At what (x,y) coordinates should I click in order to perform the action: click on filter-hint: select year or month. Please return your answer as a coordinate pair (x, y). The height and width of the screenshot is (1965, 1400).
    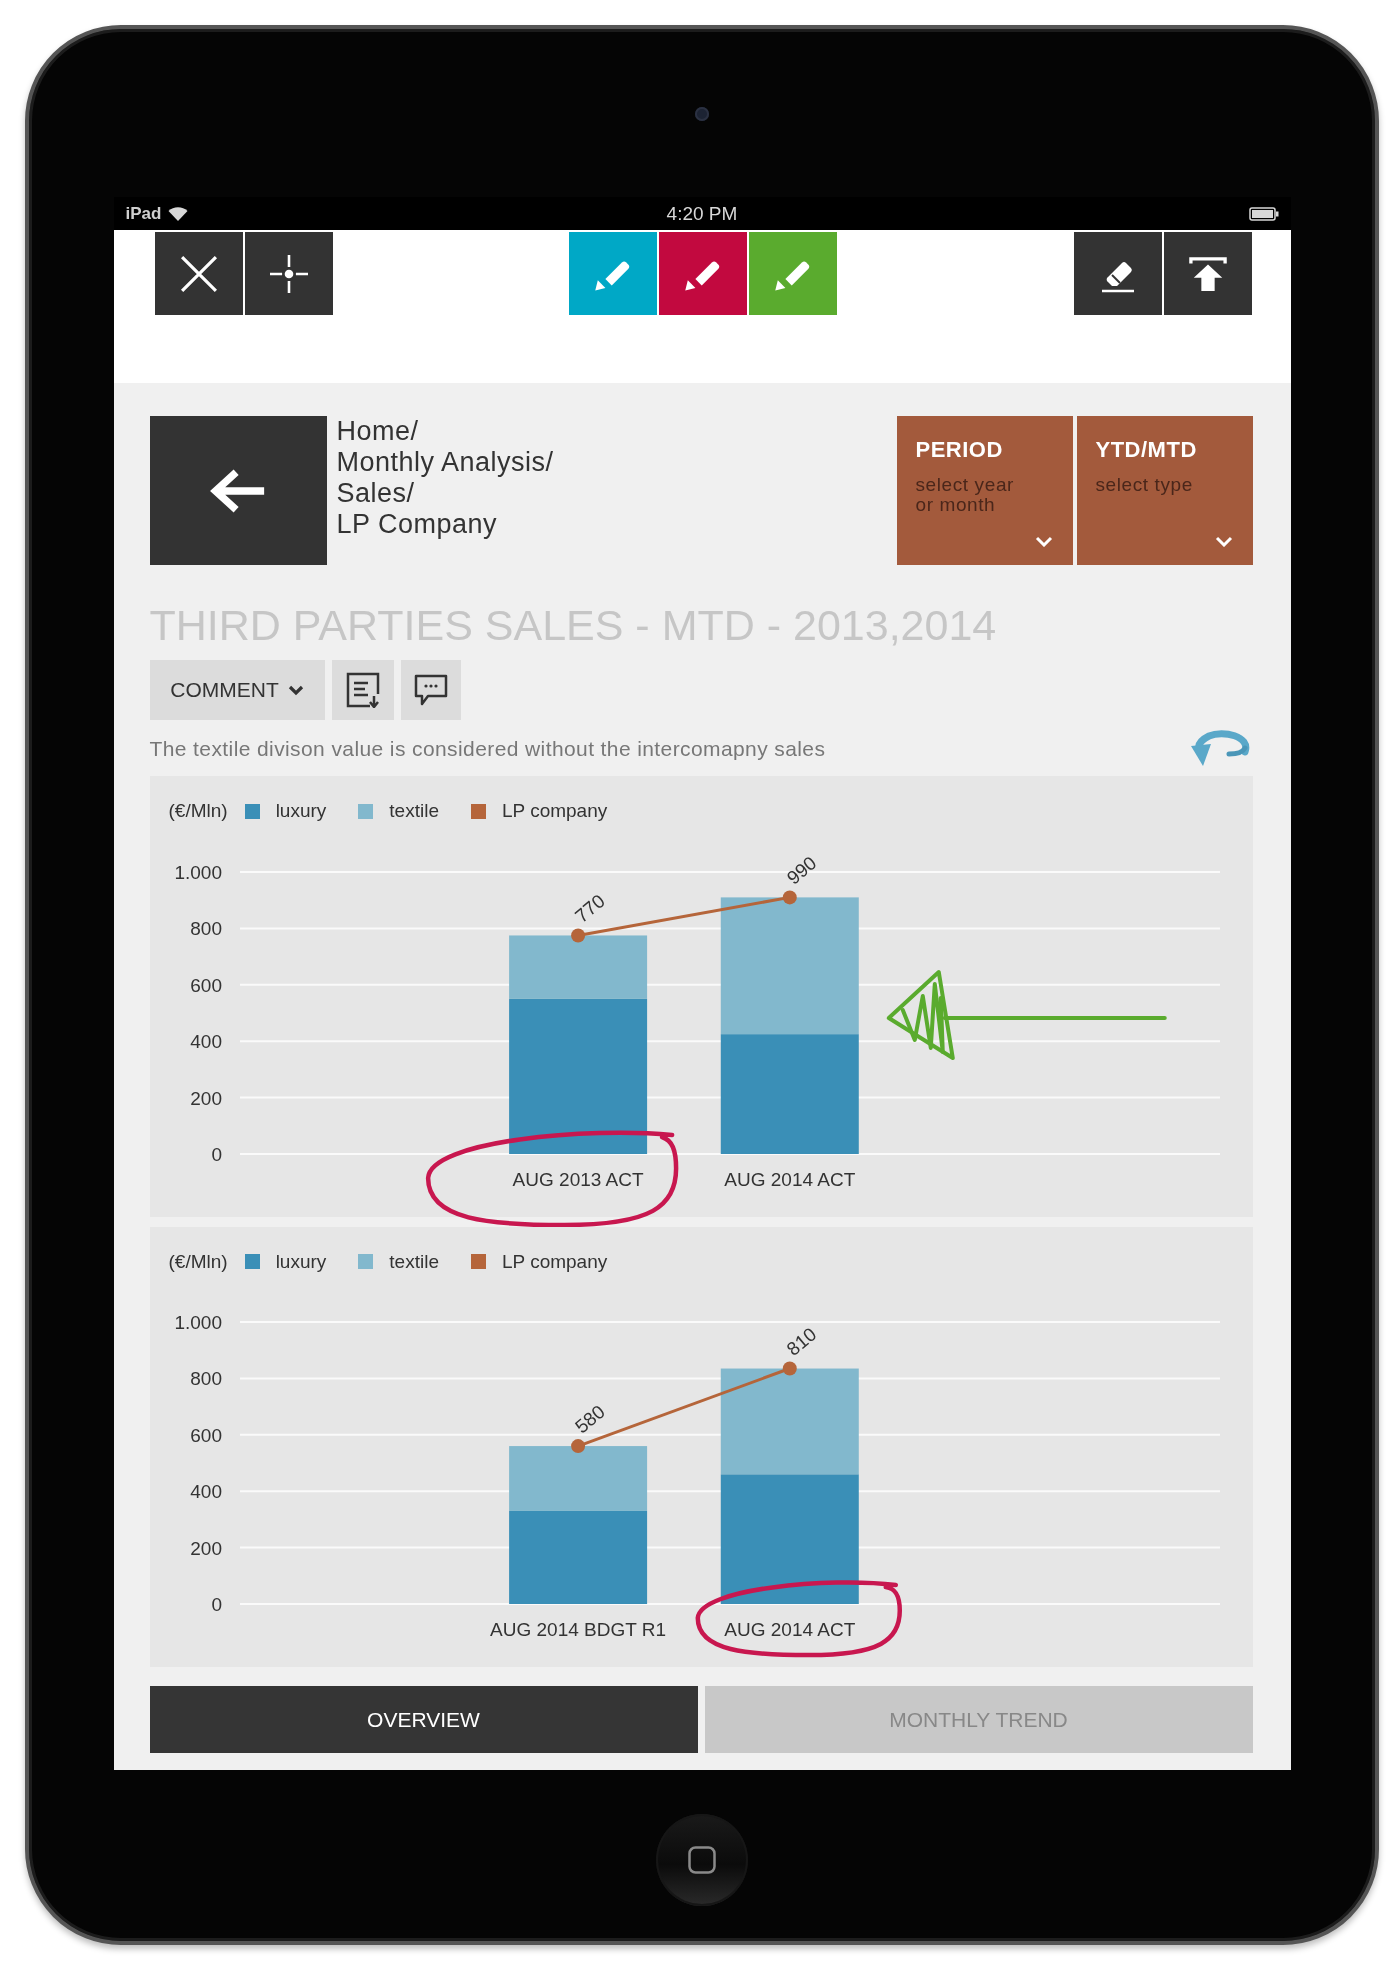
    Looking at the image, I should click on (965, 495).